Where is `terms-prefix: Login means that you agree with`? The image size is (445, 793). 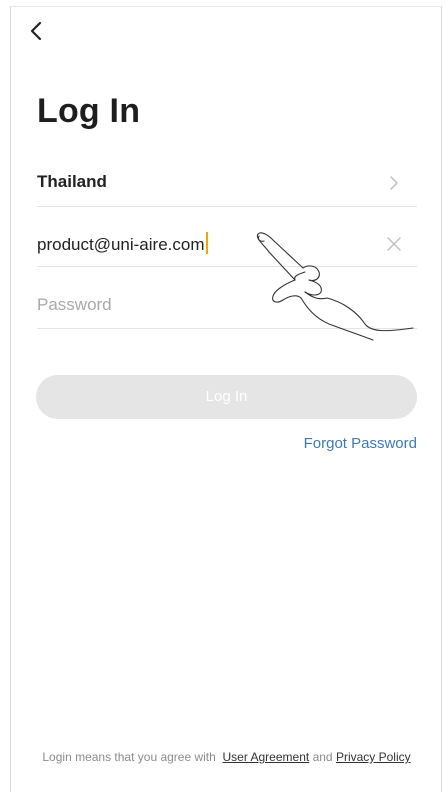
terms-prefix: Login means that you agree with is located at coordinates (129, 757).